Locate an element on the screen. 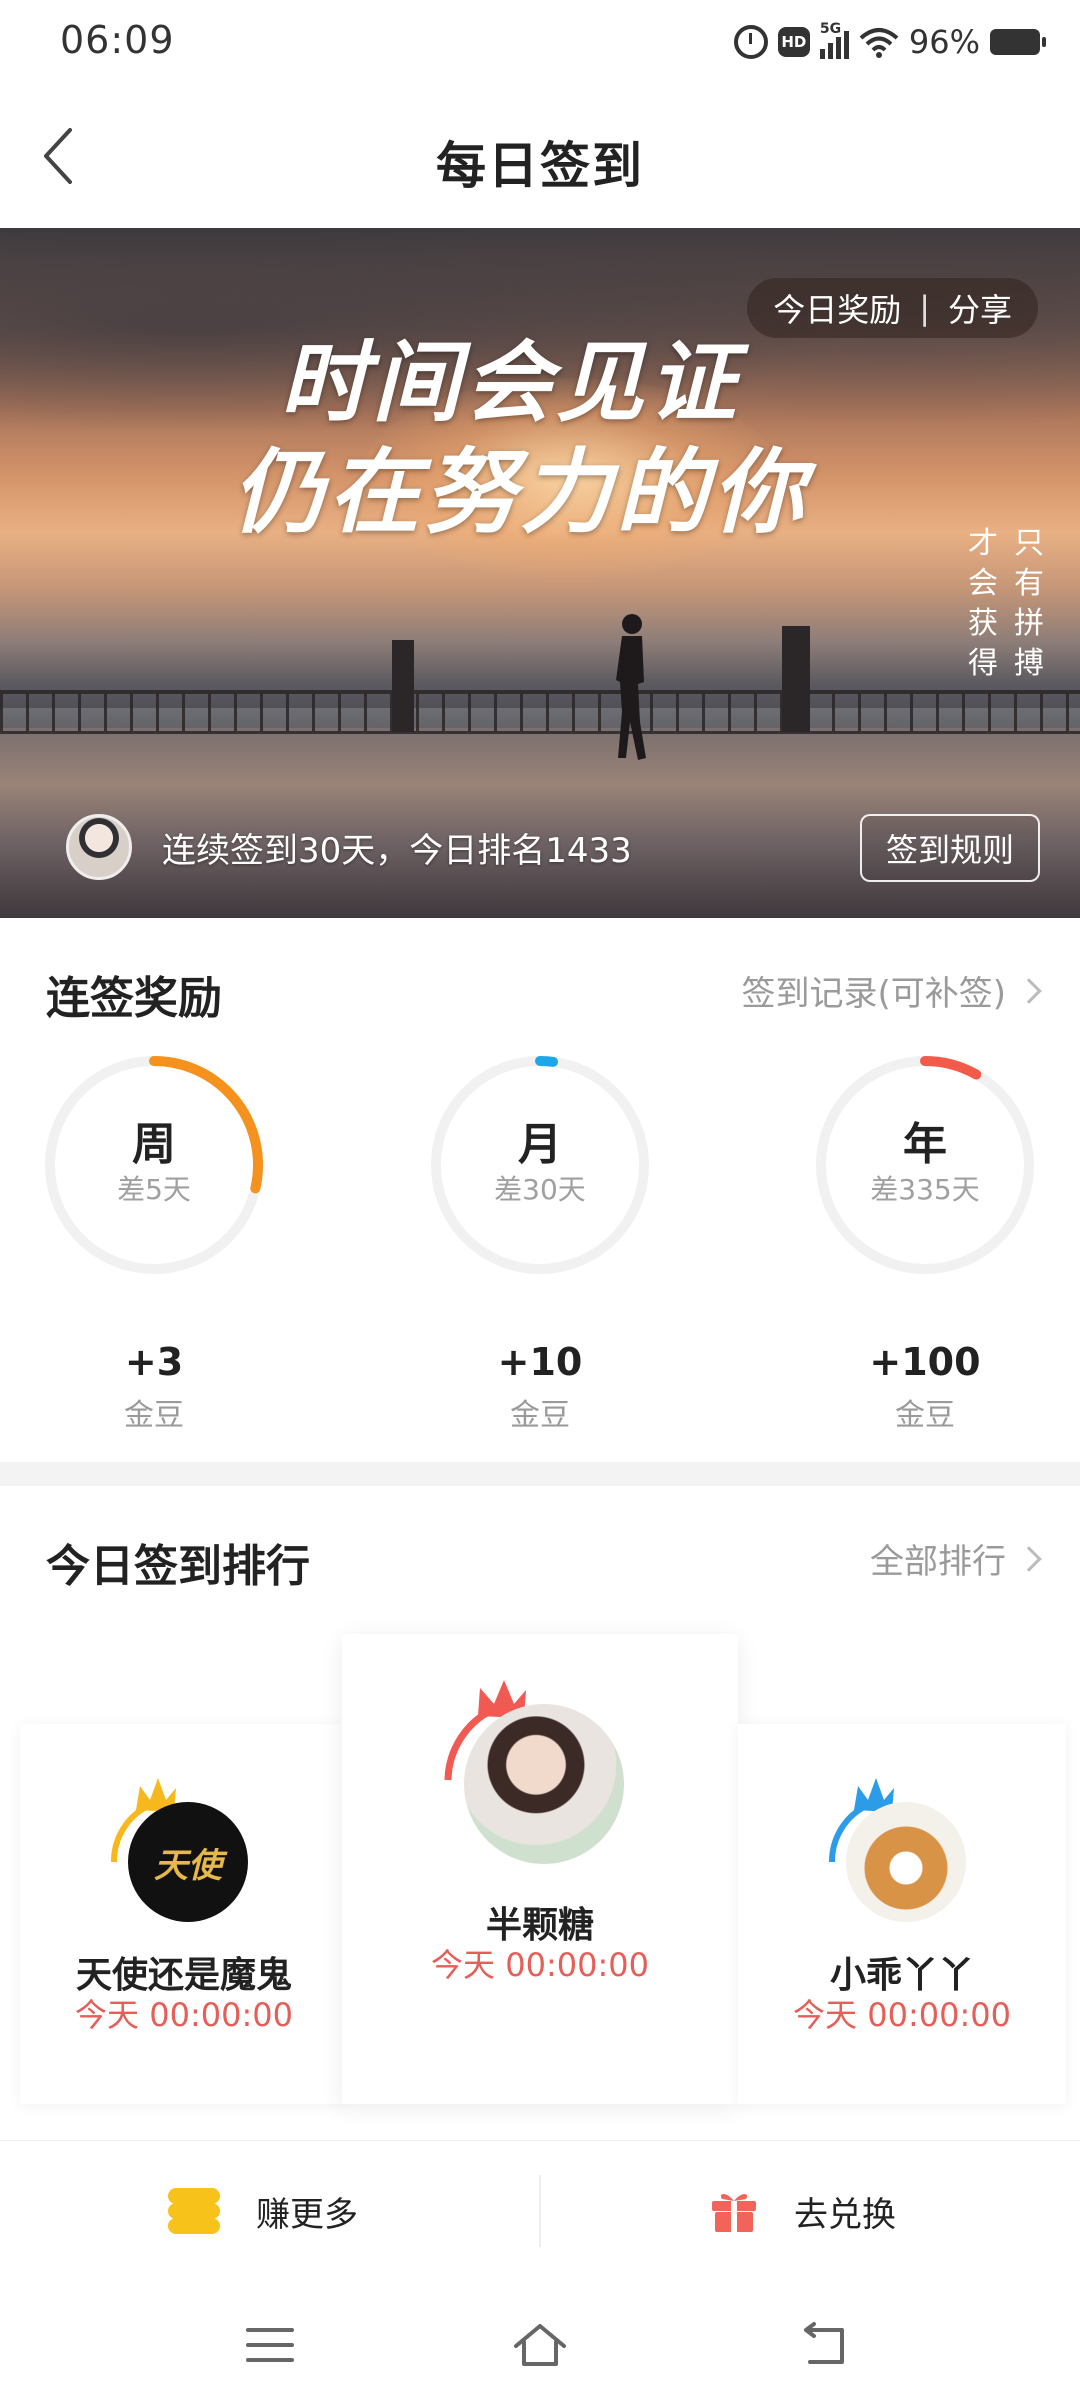 The image size is (1080, 2408). all-ranking-label: 全部排行 is located at coordinates (938, 1562).